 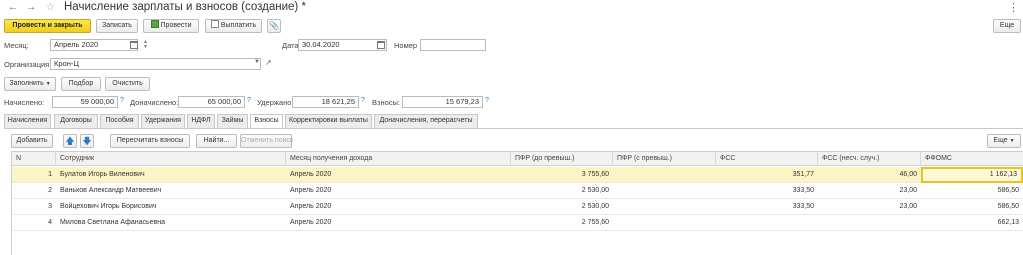 What do you see at coordinates (145, 45) in the screenshot?
I see `month-spinner-icon: ▲ ▼` at bounding box center [145, 45].